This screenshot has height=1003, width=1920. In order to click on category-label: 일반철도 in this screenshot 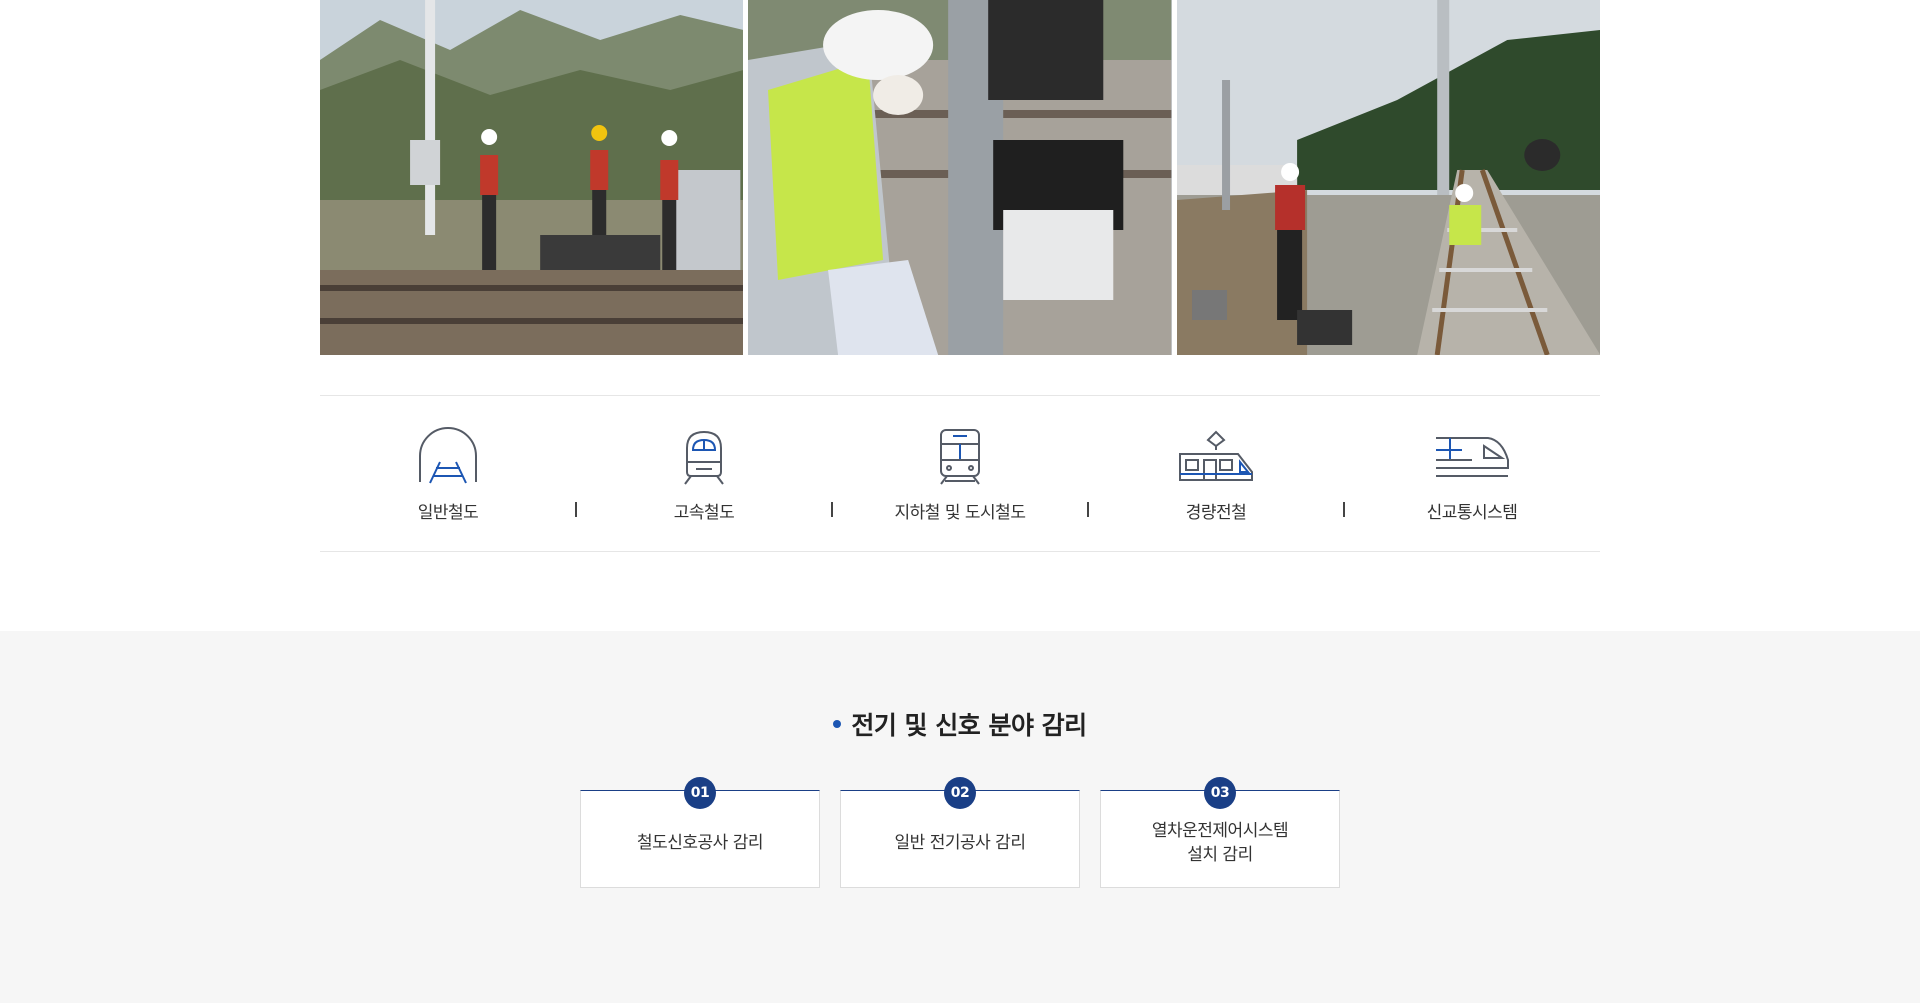, I will do `click(448, 513)`.